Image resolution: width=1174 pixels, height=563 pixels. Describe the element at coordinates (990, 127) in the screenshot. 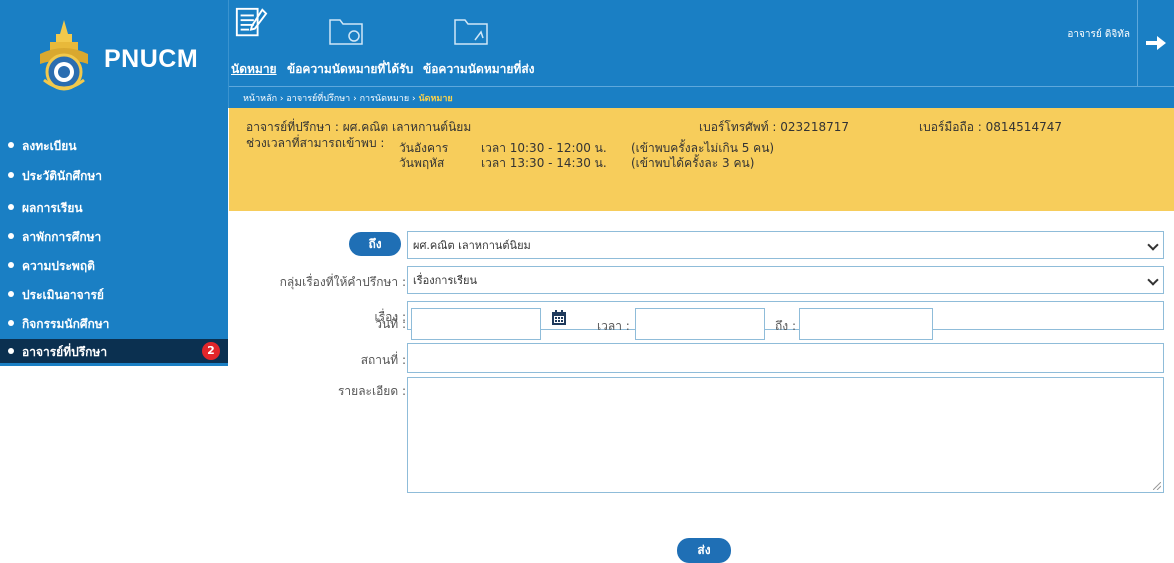

I see `advisor-mobile: เบอร์มือถือ : 0814514747` at that location.